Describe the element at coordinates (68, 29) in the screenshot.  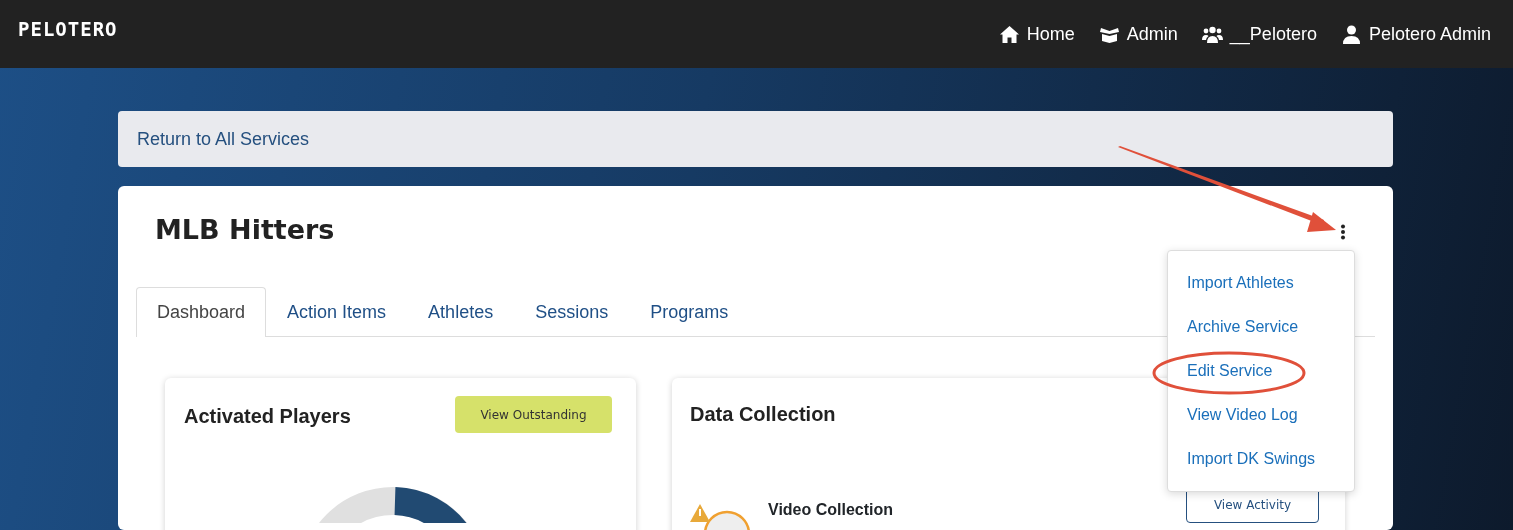
I see `brand-logo: PELOTERO` at that location.